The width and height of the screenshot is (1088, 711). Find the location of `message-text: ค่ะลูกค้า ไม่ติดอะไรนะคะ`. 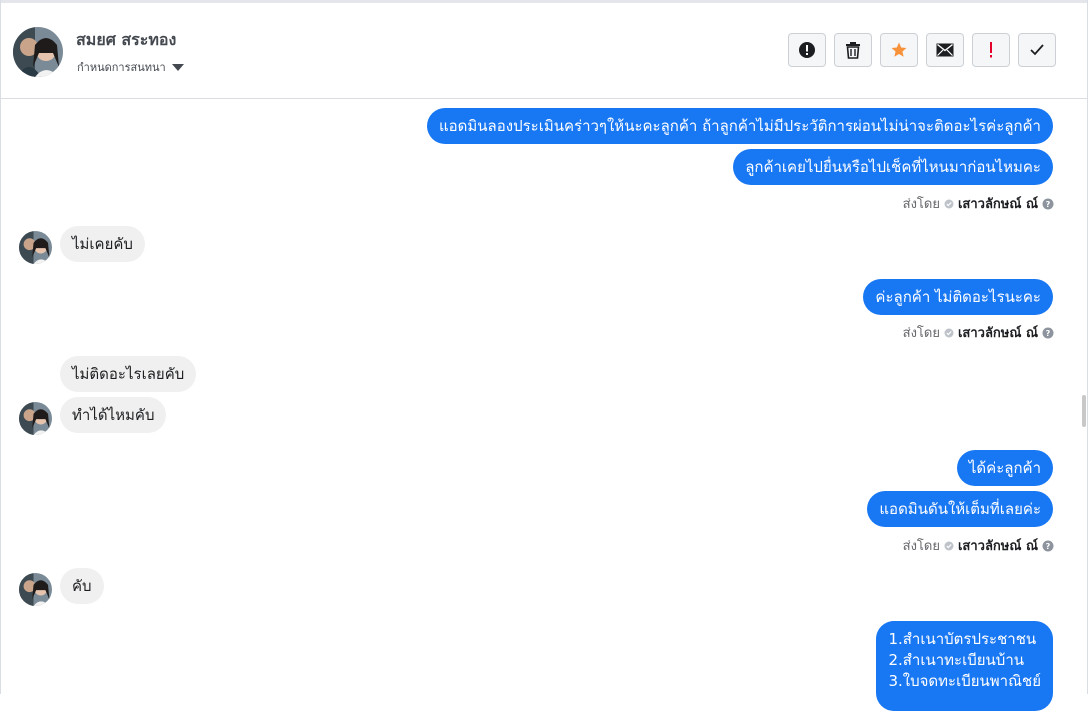

message-text: ค่ะลูกค้า ไม่ติดอะไรนะคะ is located at coordinates (958, 297).